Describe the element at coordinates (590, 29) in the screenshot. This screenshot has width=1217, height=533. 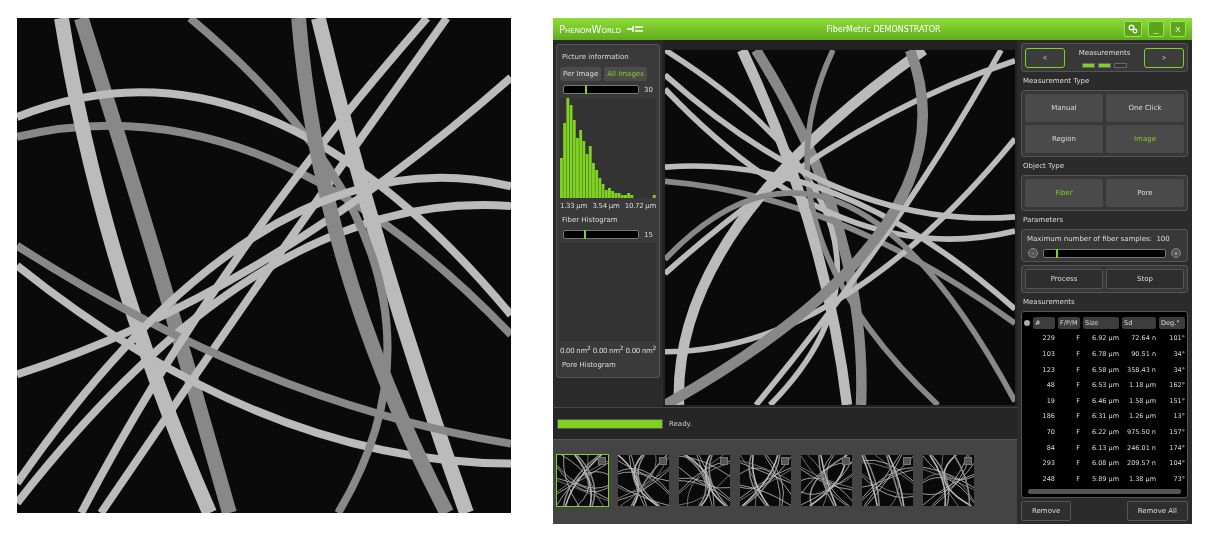
I see `logo: PhenomWorld` at that location.